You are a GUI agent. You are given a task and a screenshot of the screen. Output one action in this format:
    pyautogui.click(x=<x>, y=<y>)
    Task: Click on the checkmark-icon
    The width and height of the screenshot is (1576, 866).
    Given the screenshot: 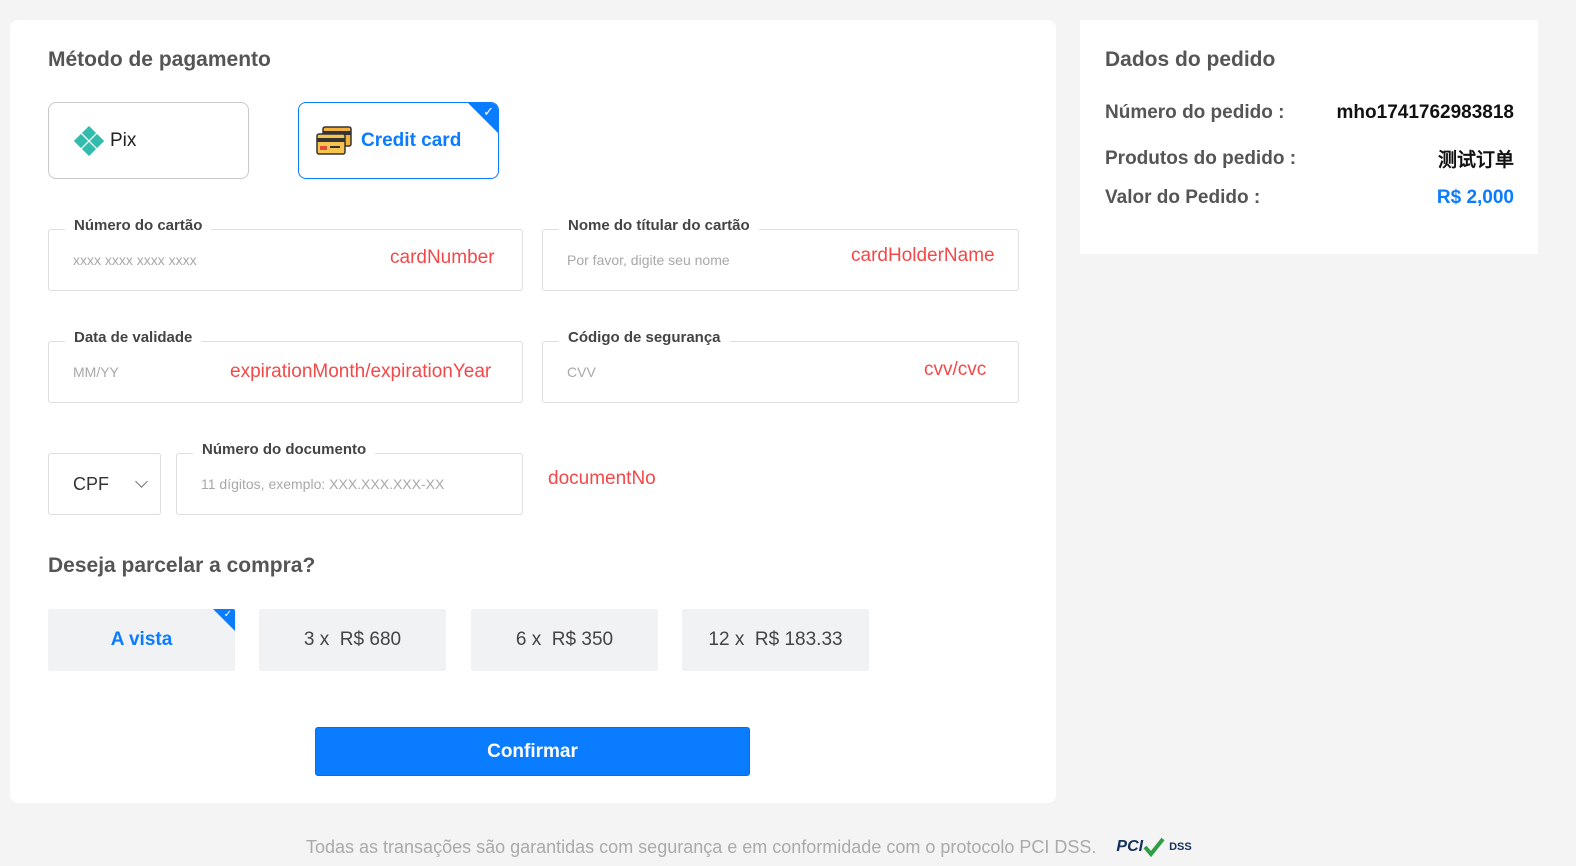 What is the action you would take?
    pyautogui.click(x=1154, y=847)
    